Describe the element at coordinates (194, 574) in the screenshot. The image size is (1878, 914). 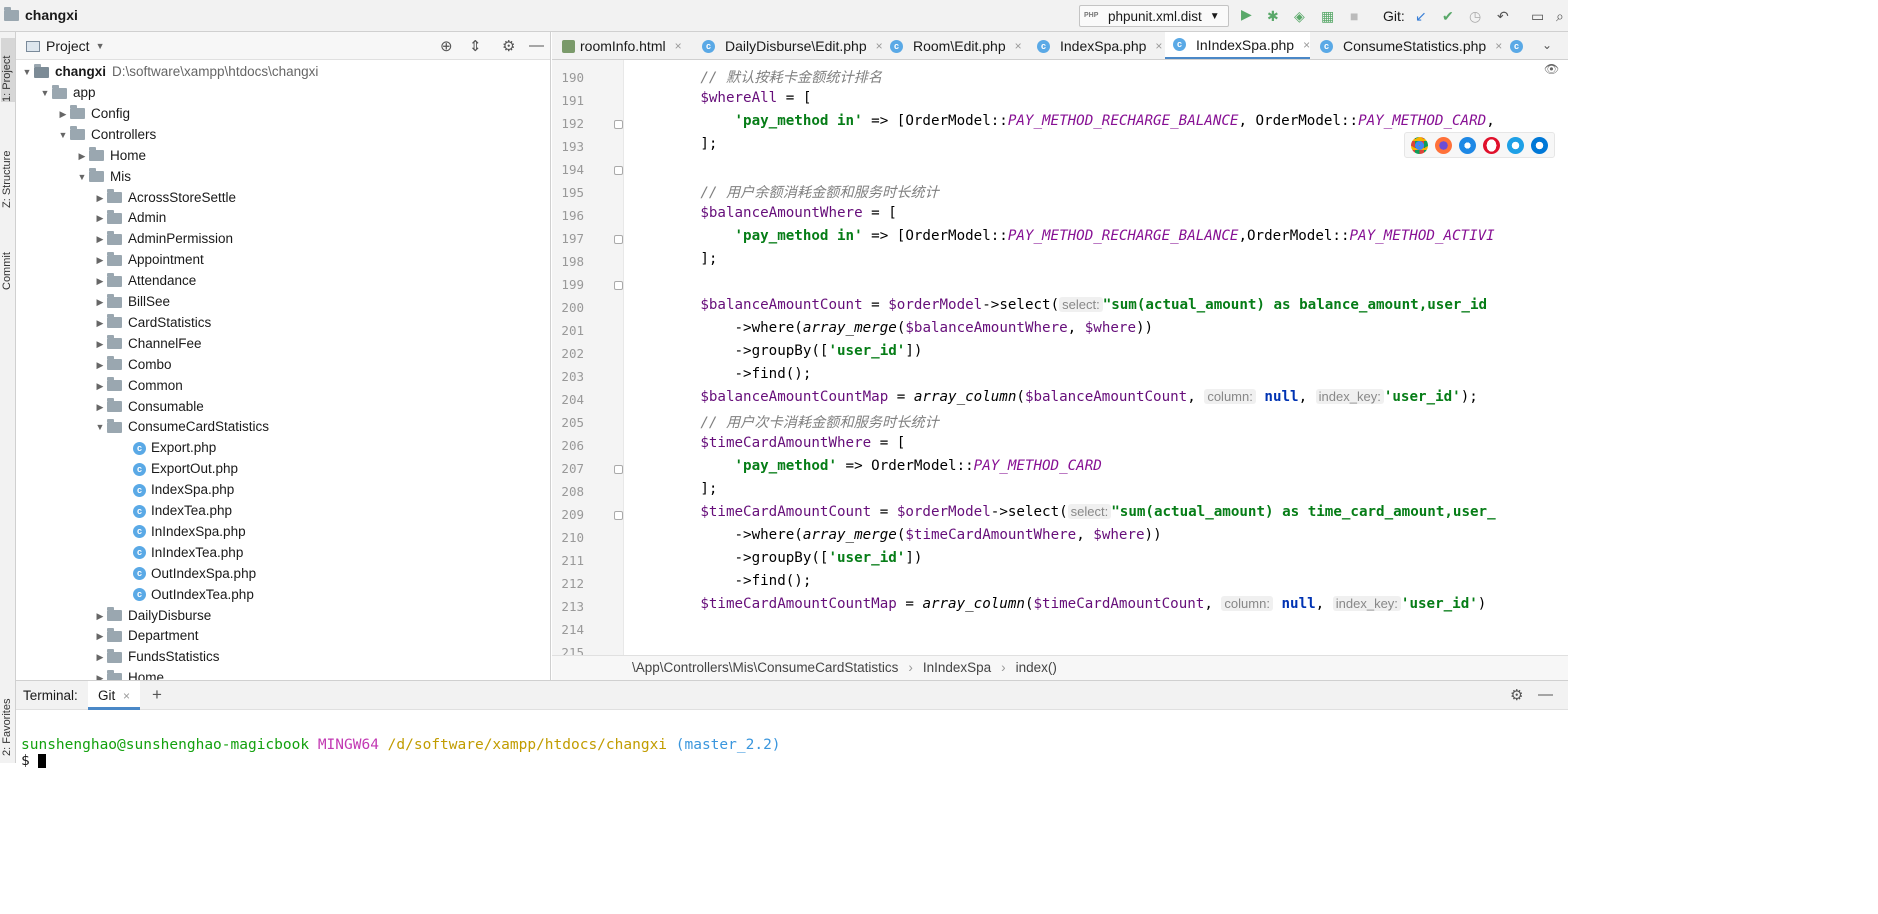
I see `tree-file-item: c OutIndexSpa.php` at that location.